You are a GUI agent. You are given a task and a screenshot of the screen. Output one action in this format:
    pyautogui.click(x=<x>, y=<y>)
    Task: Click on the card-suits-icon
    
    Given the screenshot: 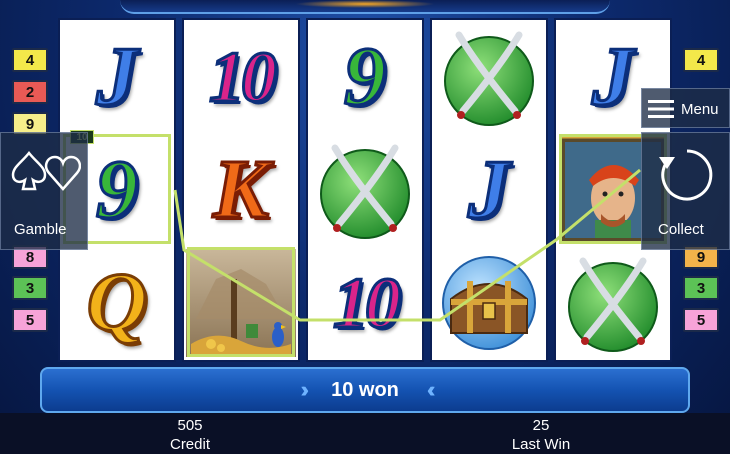 What is the action you would take?
    pyautogui.click(x=46, y=170)
    